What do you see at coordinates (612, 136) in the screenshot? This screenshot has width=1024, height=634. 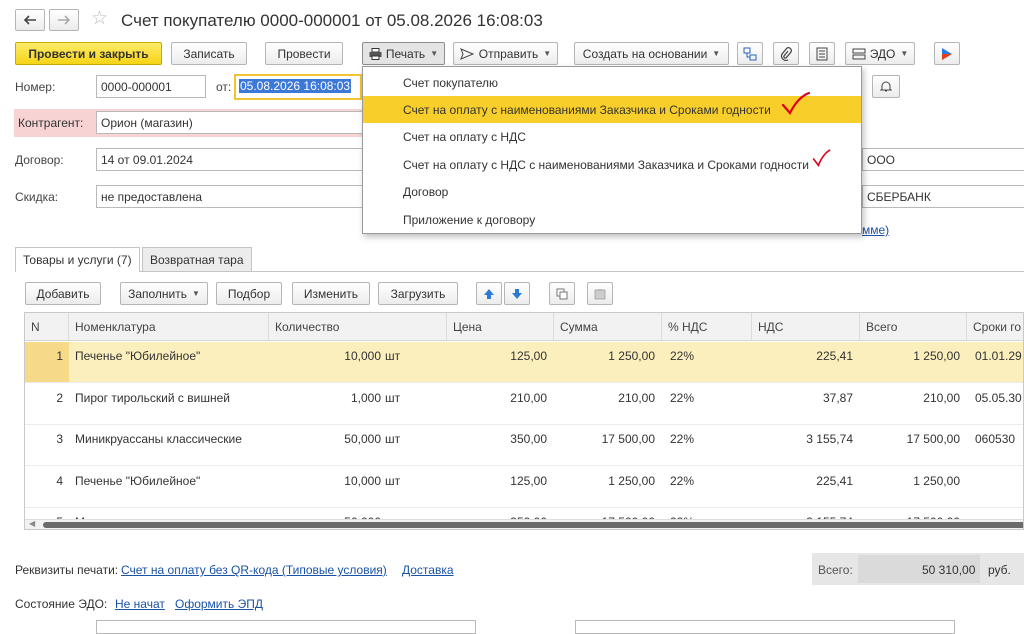 I see `menu-item-invoice-vat: Счет на оплату с НДС` at bounding box center [612, 136].